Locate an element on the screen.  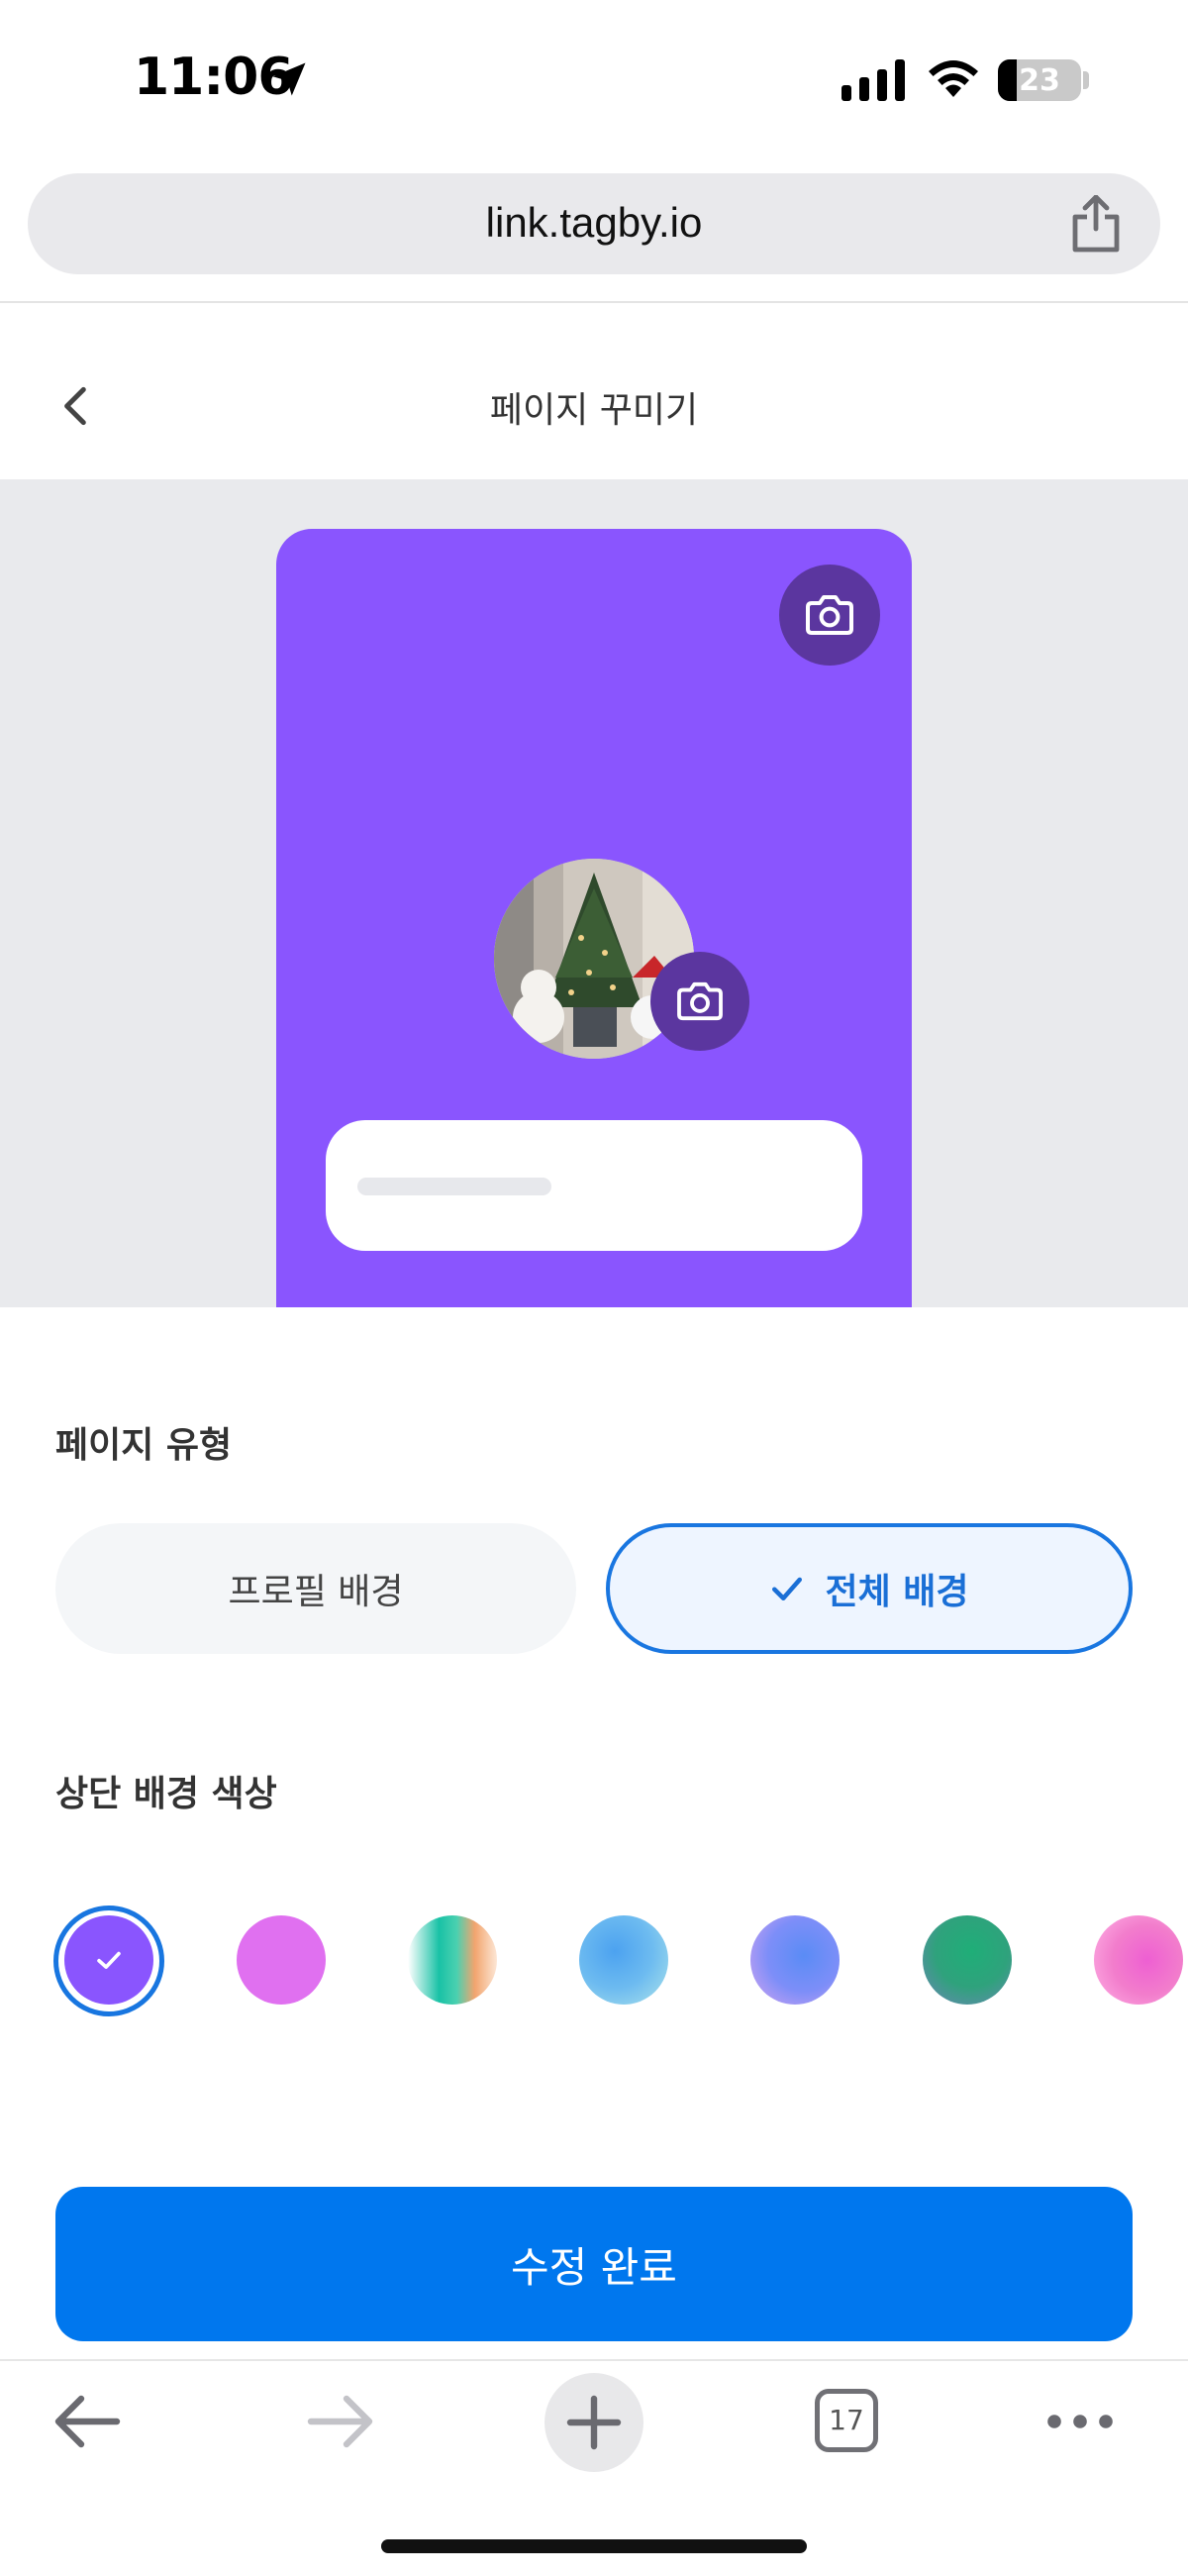
battery-cap is located at coordinates (1086, 80).